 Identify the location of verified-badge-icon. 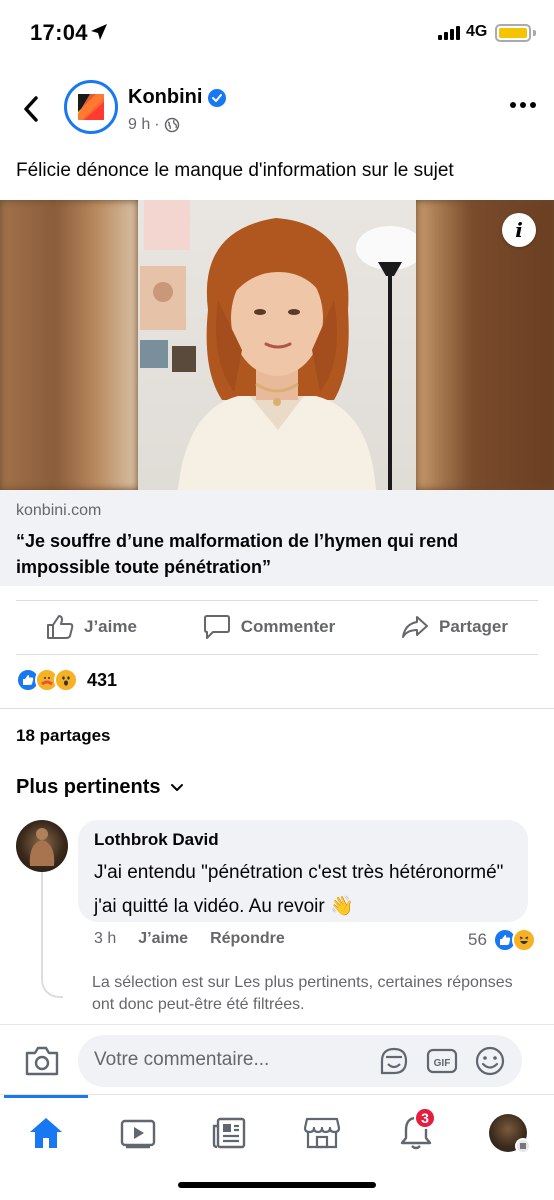
(217, 97).